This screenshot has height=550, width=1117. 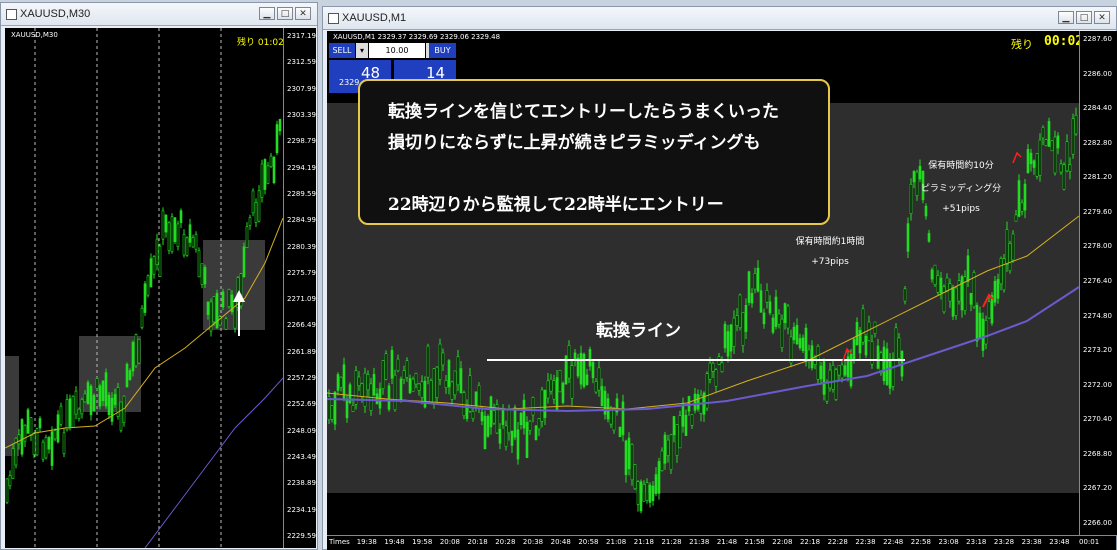 I want to click on time-label: 22:48, so click(x=893, y=542).